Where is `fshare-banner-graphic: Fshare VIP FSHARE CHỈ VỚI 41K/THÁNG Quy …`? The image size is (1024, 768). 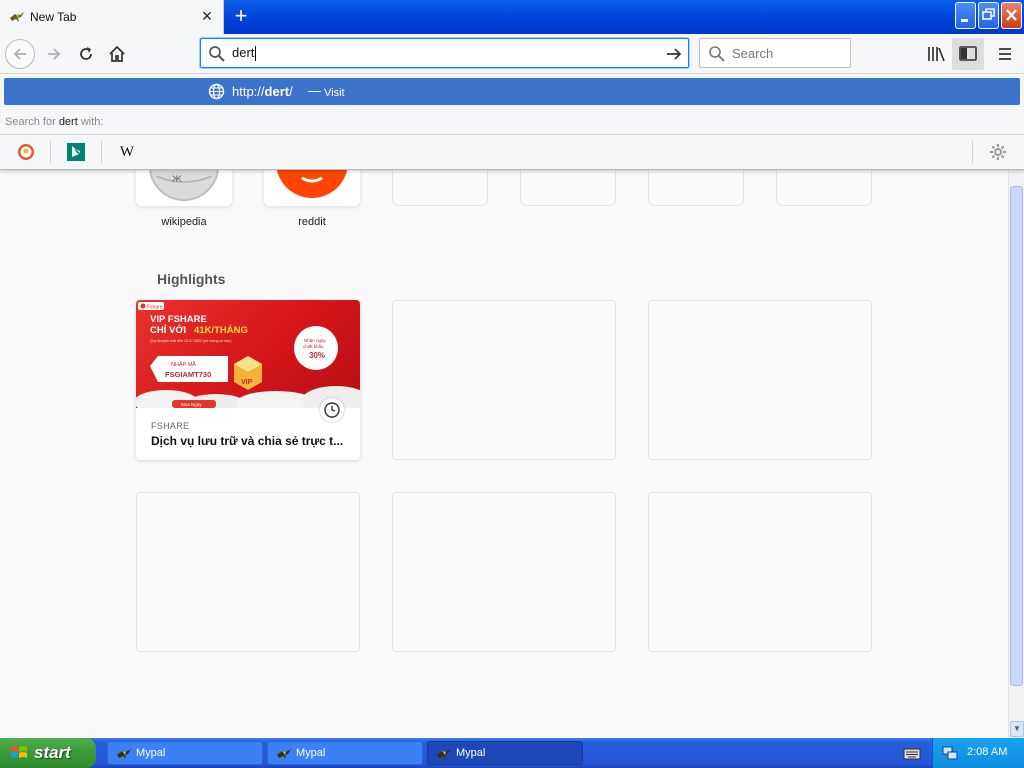
fshare-banner-graphic: Fshare VIP FSHARE CHỈ VỚI 41K/THÁNG Quy … is located at coordinates (248, 355).